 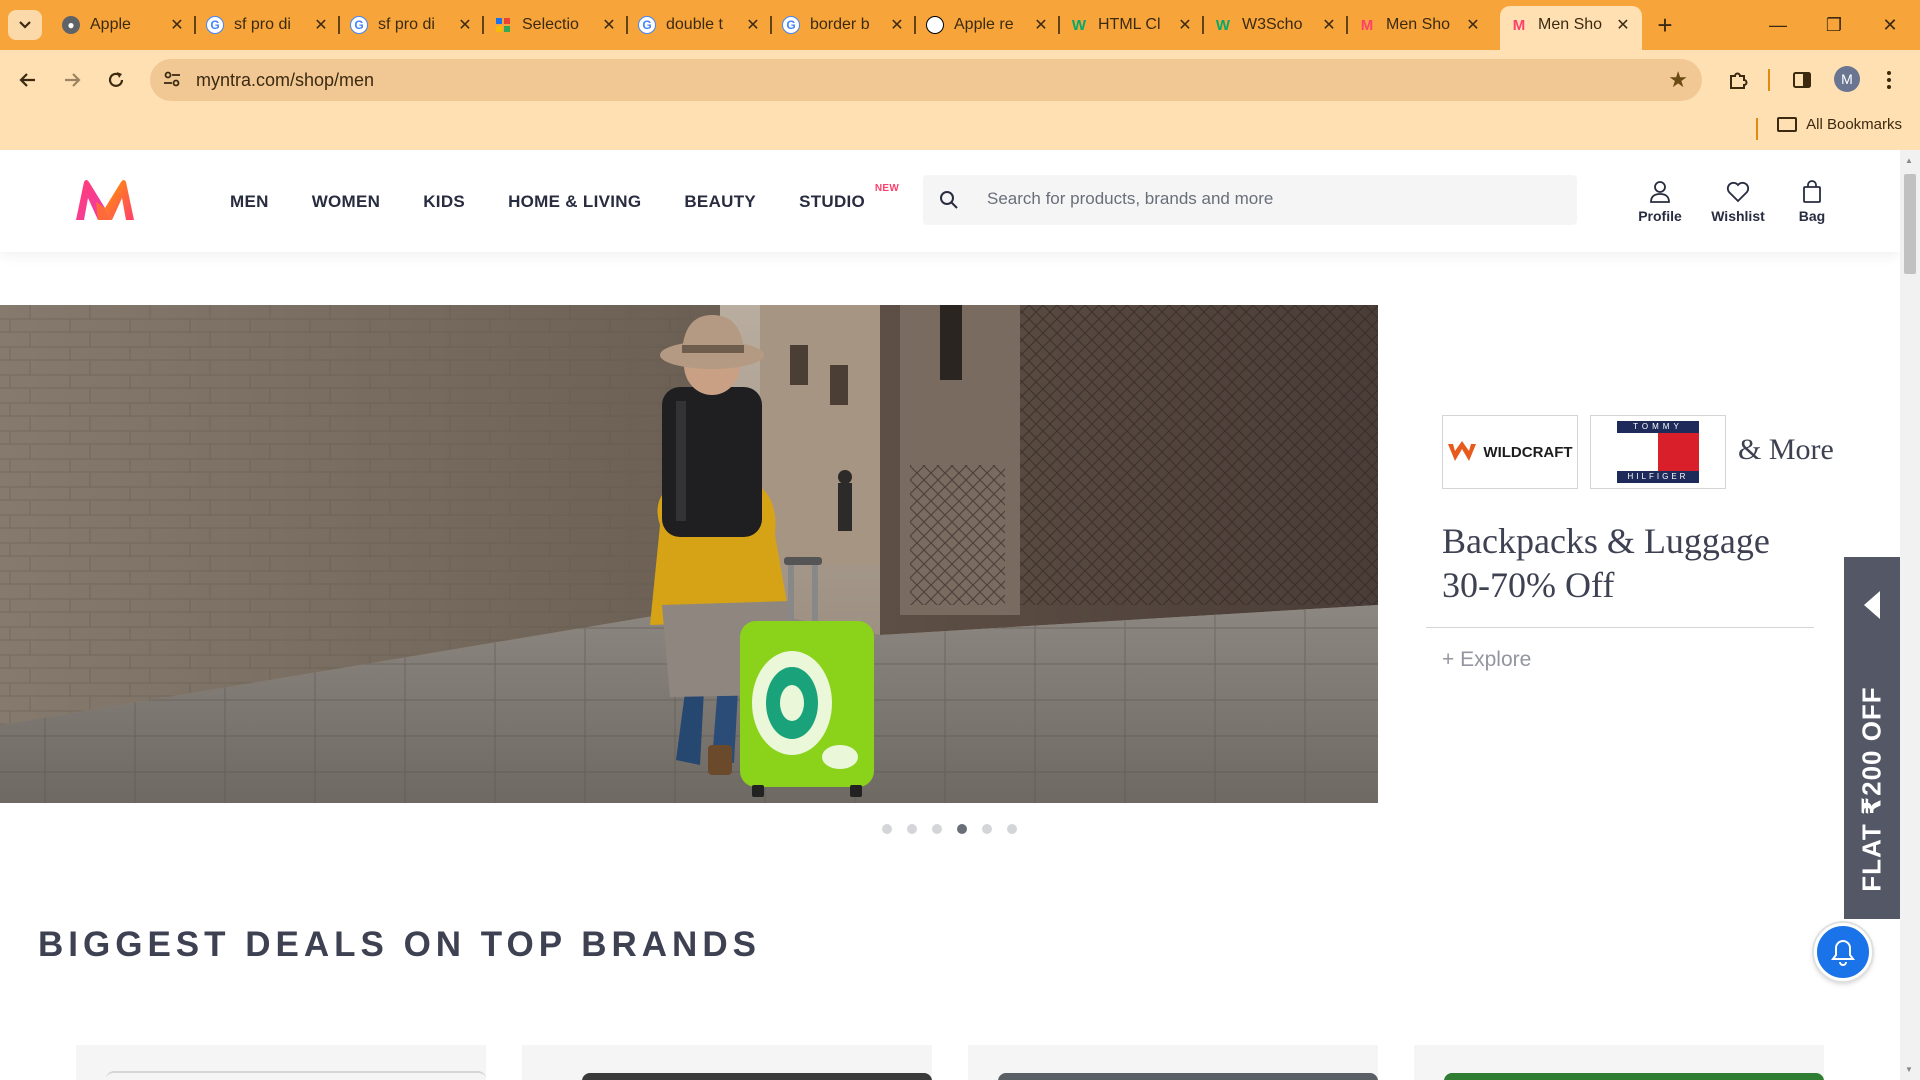 I want to click on nav-beauty: BEAUTY, so click(x=720, y=202).